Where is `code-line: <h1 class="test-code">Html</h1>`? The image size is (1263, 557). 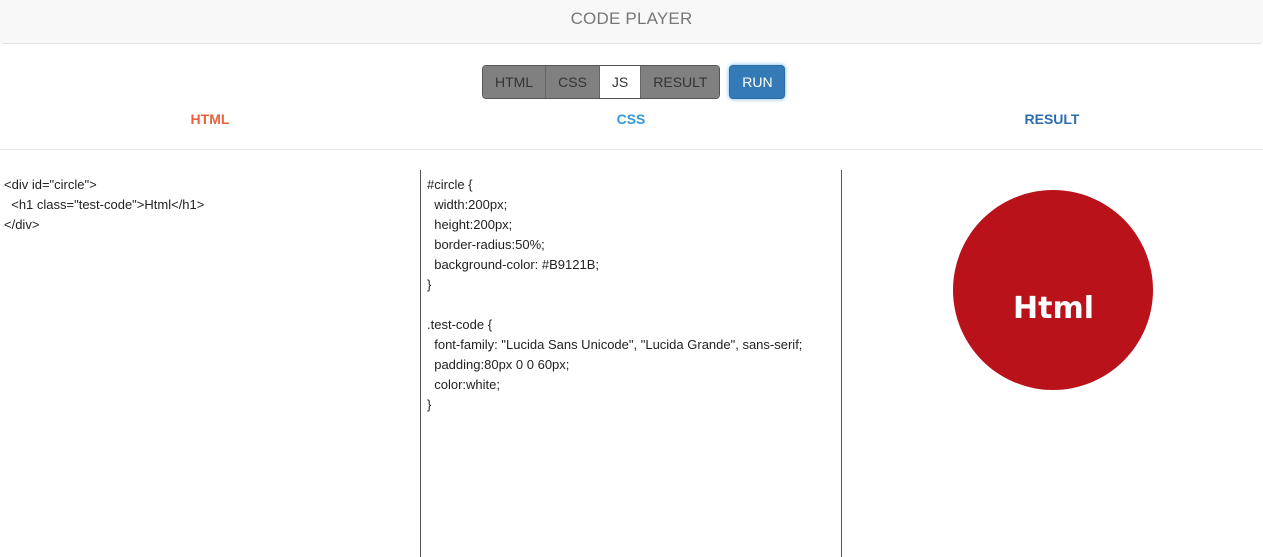 code-line: <h1 class="test-code">Html</h1> is located at coordinates (104, 204).